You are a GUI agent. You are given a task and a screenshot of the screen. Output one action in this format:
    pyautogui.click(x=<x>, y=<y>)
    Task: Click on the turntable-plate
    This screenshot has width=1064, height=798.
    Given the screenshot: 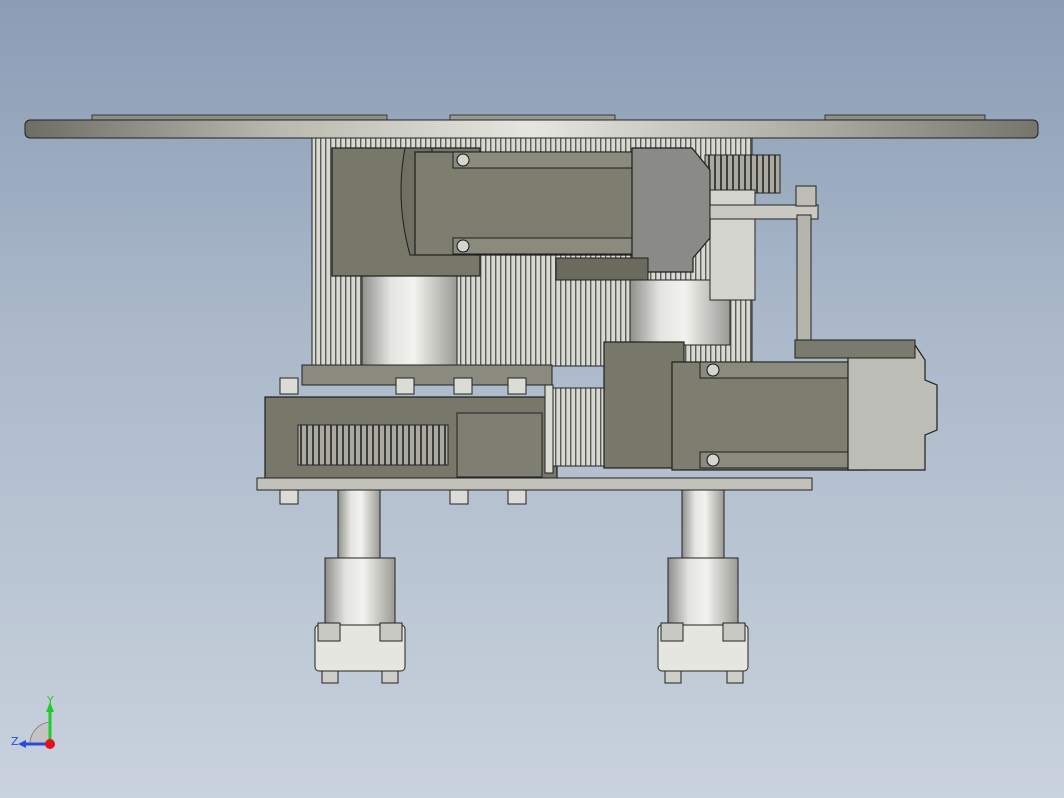 What is the action you would take?
    pyautogui.click(x=531, y=126)
    